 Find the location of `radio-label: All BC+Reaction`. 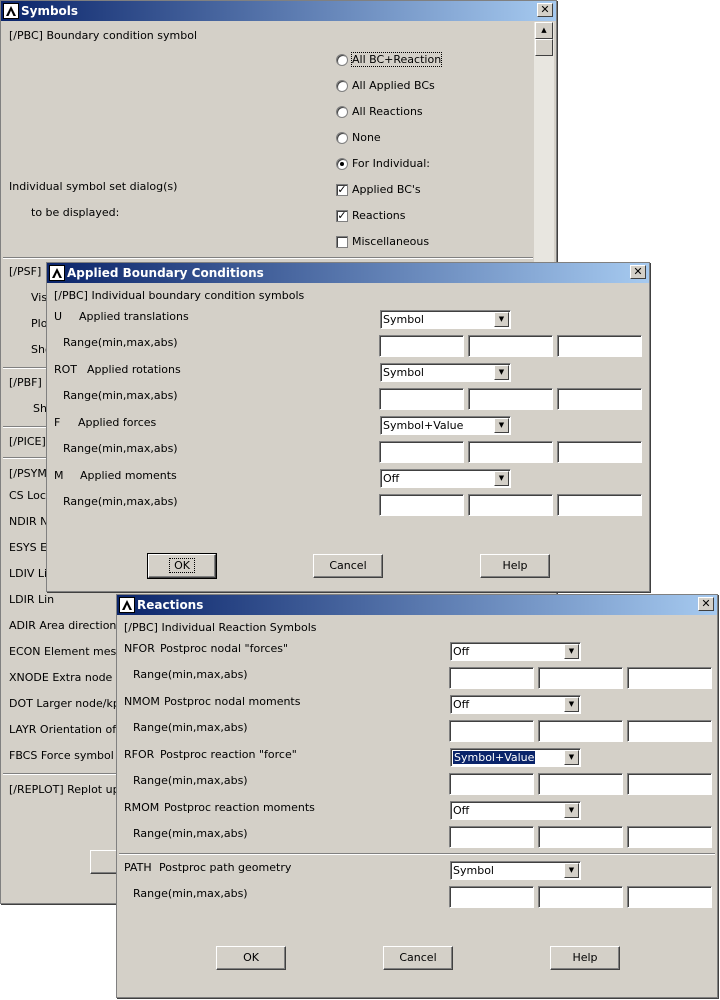

radio-label: All BC+Reaction is located at coordinates (396, 59).